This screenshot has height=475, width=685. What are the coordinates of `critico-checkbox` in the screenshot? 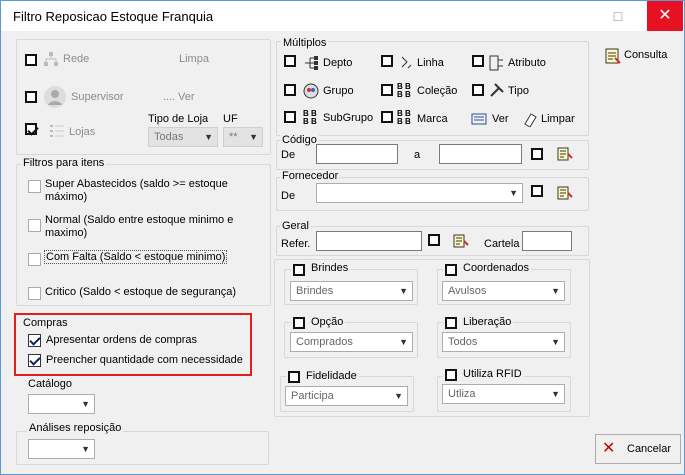 It's located at (34, 293).